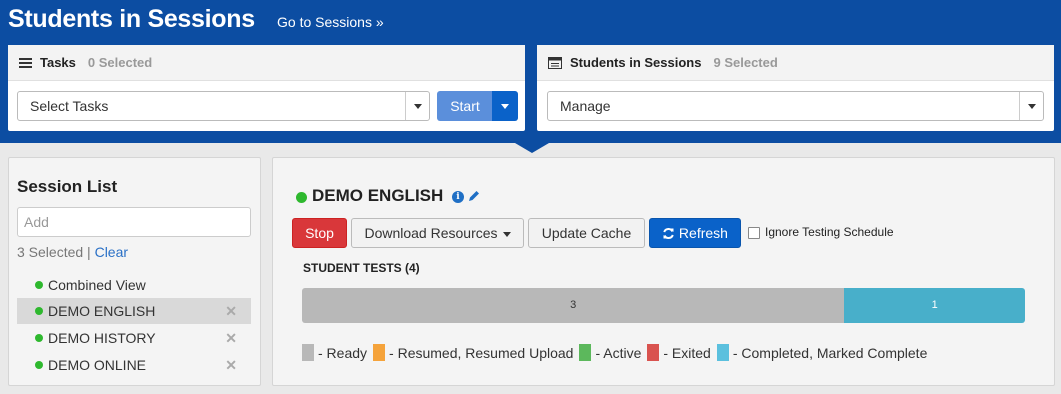  I want to click on add-session-input, so click(134, 222).